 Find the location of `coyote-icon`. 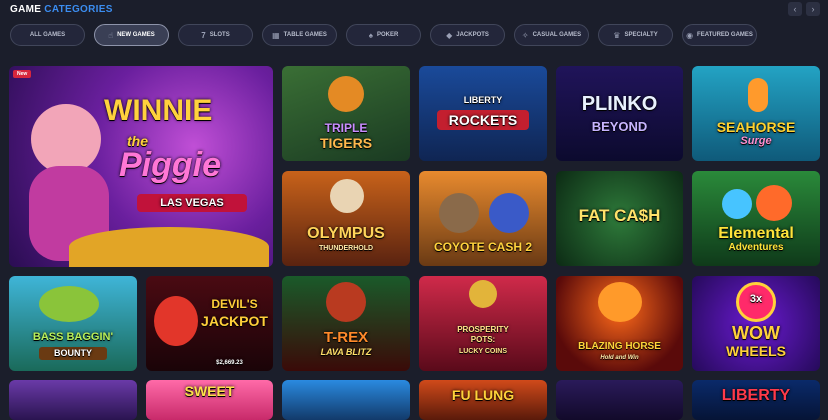

coyote-icon is located at coordinates (459, 213).